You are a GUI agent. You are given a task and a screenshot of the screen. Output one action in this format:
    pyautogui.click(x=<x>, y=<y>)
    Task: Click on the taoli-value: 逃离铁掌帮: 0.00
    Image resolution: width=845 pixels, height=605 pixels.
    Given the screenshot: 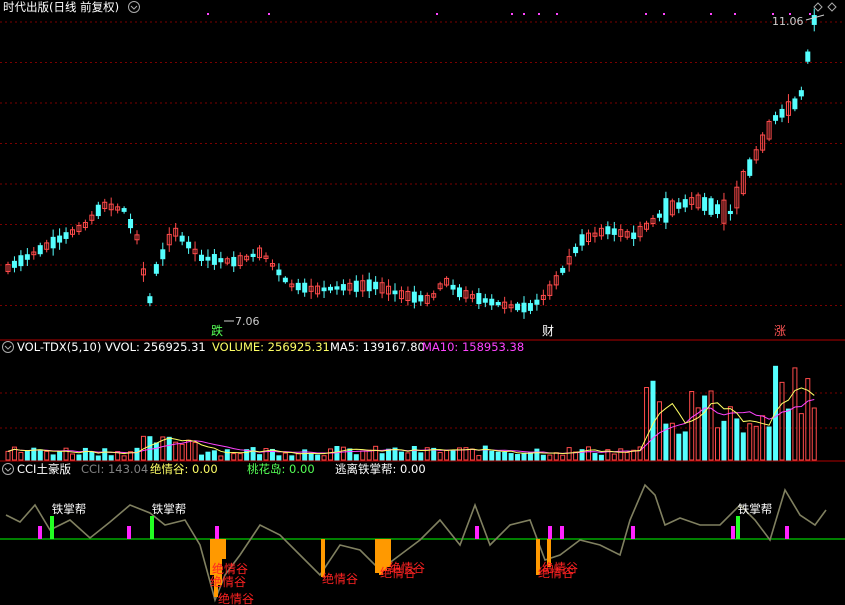 What is the action you would take?
    pyautogui.click(x=380, y=469)
    